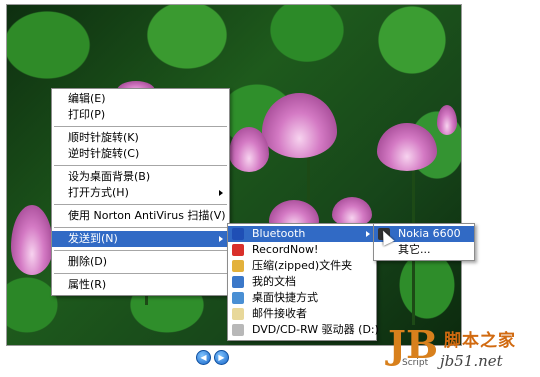 This screenshot has width=540, height=377. What do you see at coordinates (87, 284) in the screenshot?
I see `menu-item-label: 属性(R)` at bounding box center [87, 284].